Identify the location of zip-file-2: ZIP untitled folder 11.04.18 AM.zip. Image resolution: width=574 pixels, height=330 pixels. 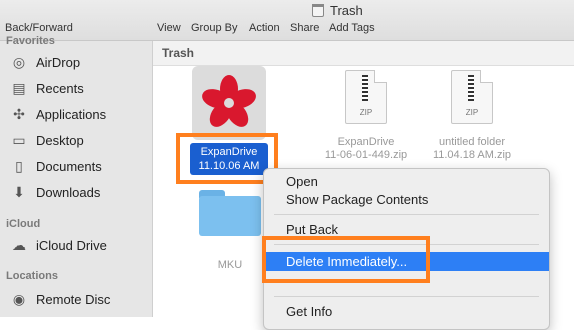
(472, 116).